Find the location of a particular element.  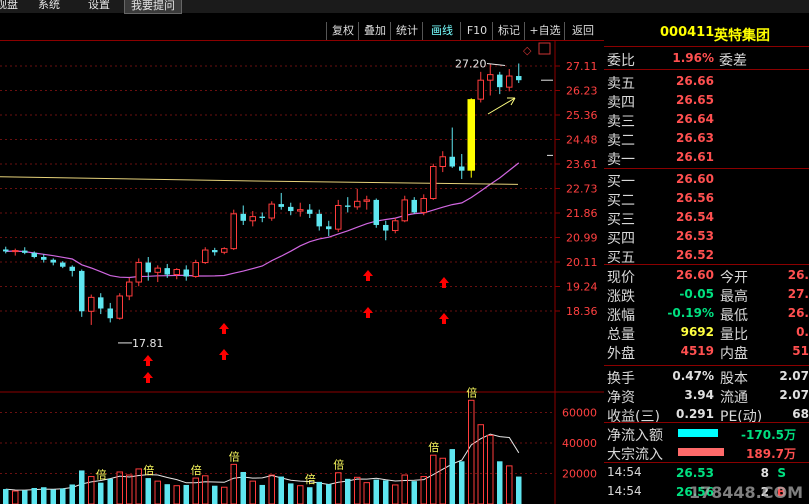

toolbar-fuquan-button: 复权 is located at coordinates (342, 31).